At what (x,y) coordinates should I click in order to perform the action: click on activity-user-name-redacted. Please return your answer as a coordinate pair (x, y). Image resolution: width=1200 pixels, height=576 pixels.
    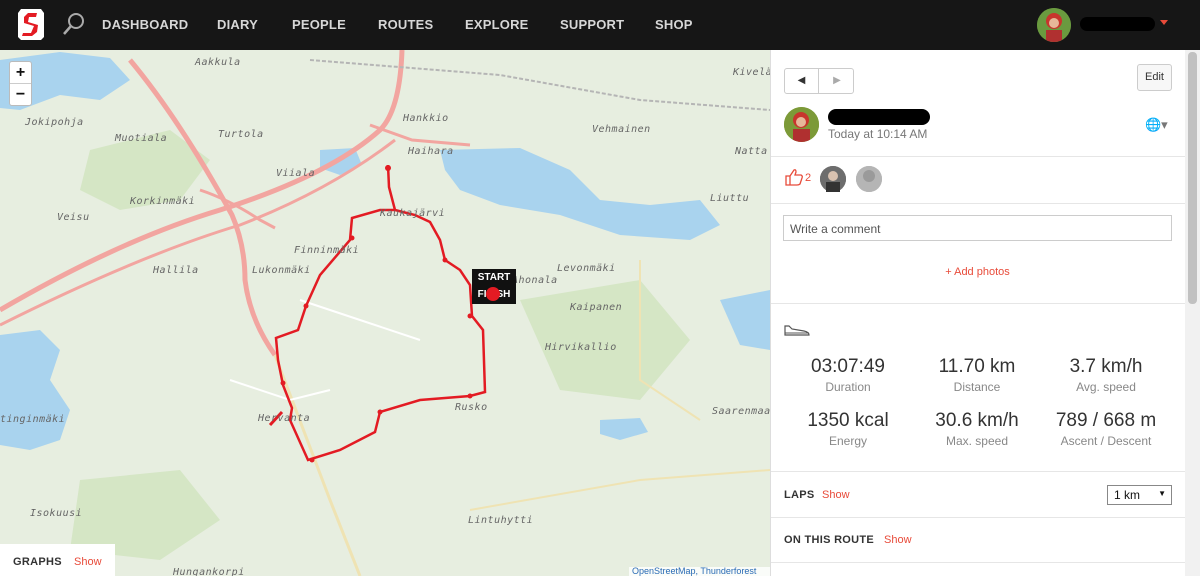
    Looking at the image, I should click on (879, 117).